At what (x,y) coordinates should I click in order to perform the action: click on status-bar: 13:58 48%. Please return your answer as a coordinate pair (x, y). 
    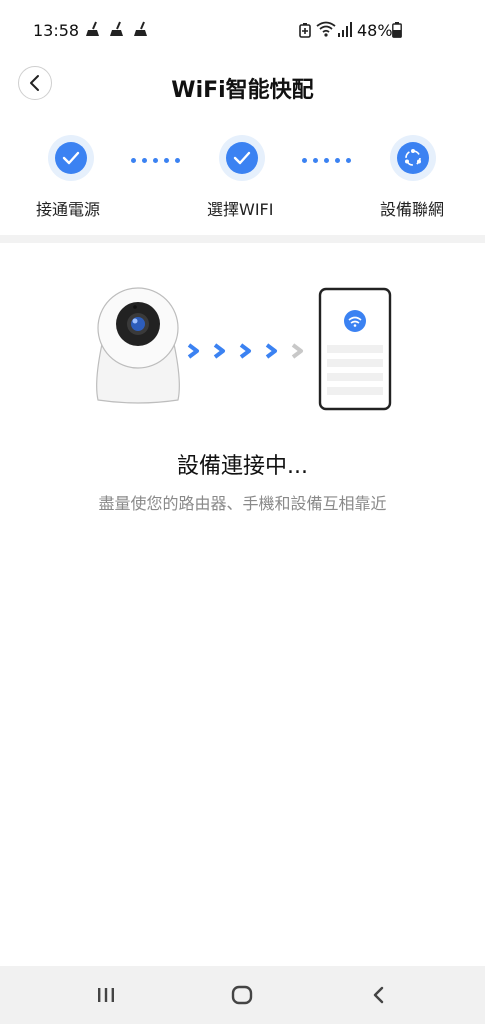
    Looking at the image, I should click on (242, 30).